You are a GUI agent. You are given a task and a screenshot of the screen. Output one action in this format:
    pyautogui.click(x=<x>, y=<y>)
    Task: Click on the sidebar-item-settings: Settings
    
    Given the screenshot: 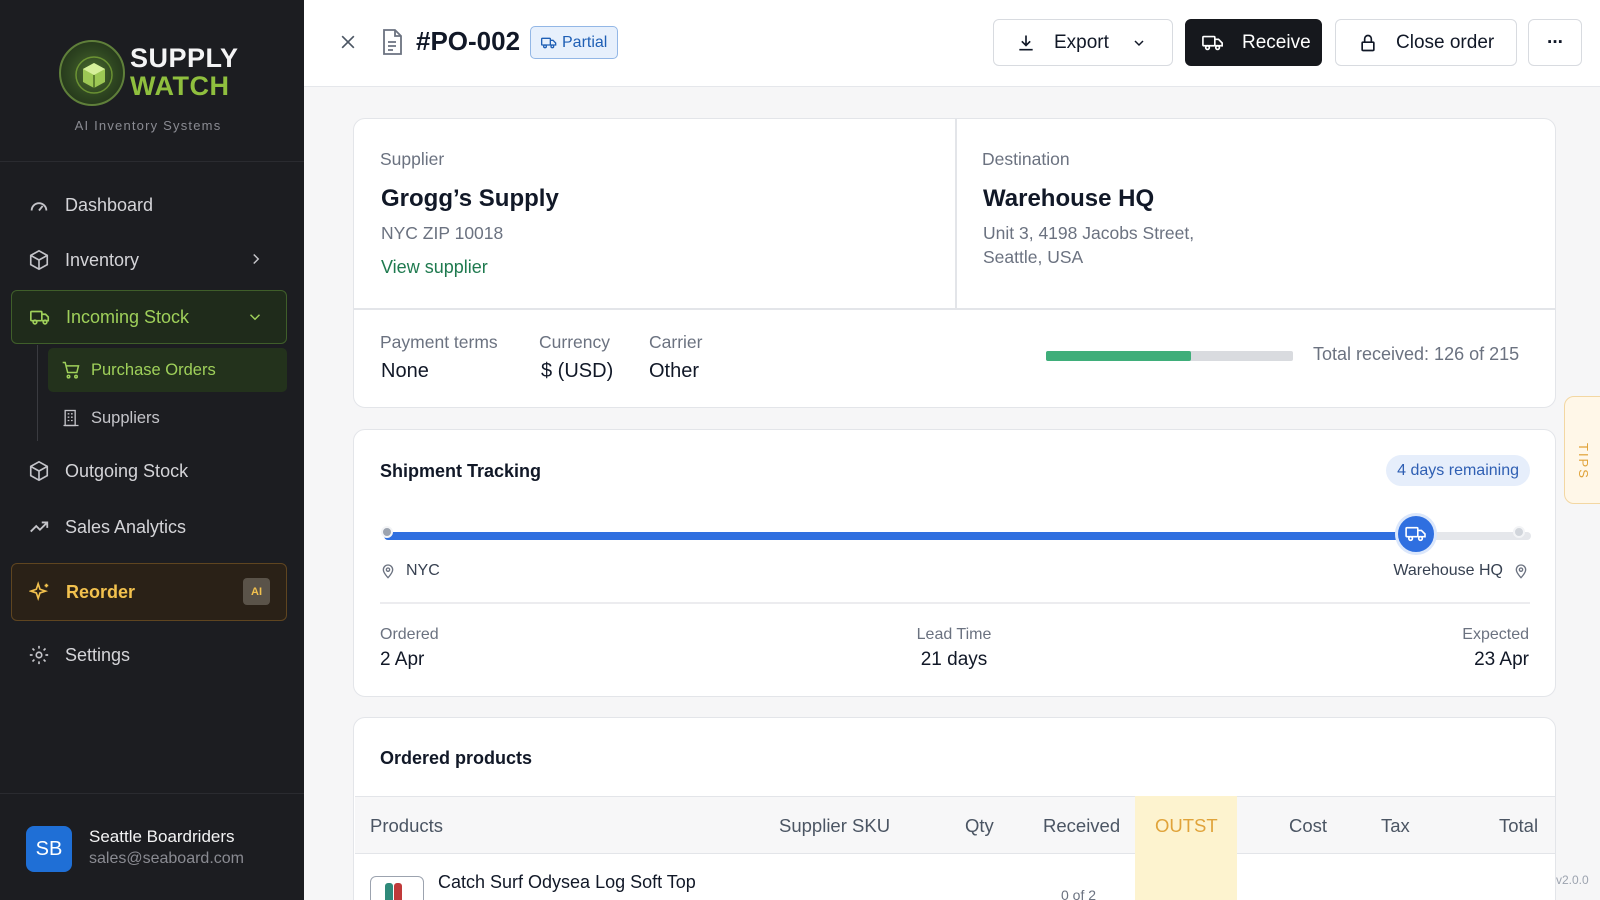 What is the action you would take?
    pyautogui.click(x=149, y=655)
    